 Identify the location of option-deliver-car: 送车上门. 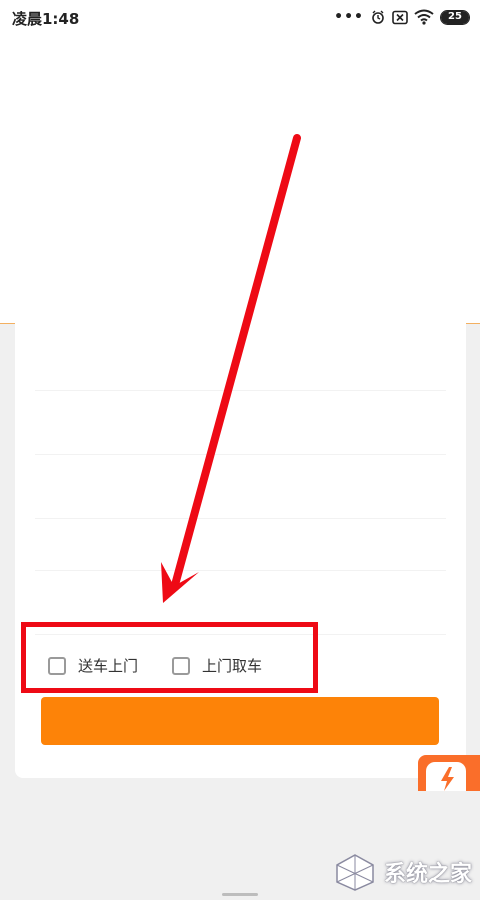
(93, 666).